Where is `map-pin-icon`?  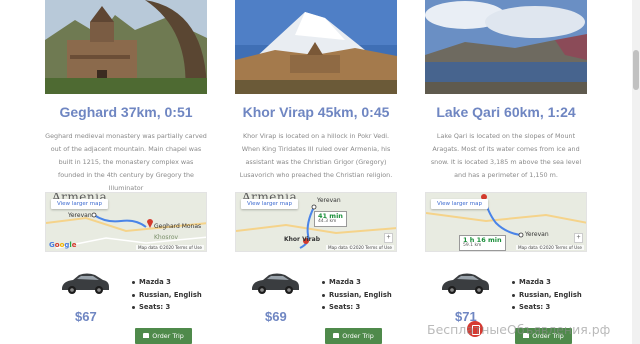
map-pin-icon is located at coordinates (150, 223).